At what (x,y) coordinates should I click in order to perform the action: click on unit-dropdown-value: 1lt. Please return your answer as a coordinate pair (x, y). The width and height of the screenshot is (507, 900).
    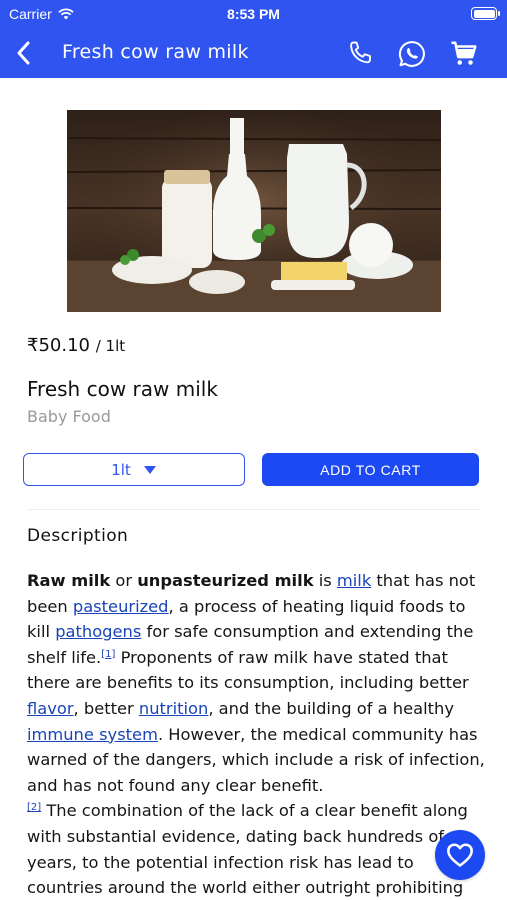
    Looking at the image, I should click on (121, 469).